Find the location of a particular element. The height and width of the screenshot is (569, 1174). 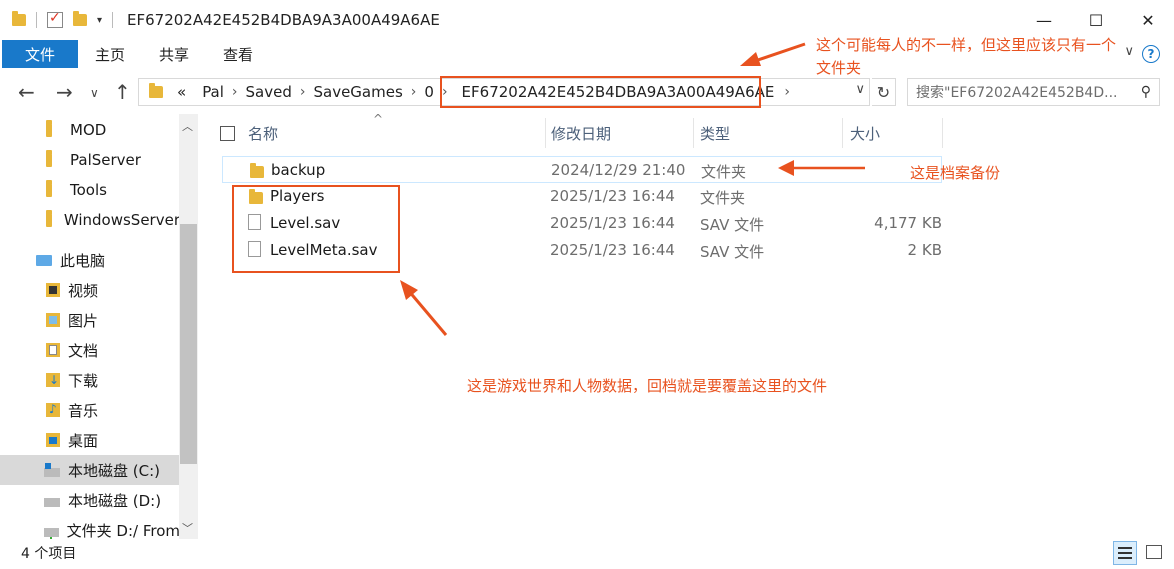

item-count: 4 个项目 is located at coordinates (49, 554).